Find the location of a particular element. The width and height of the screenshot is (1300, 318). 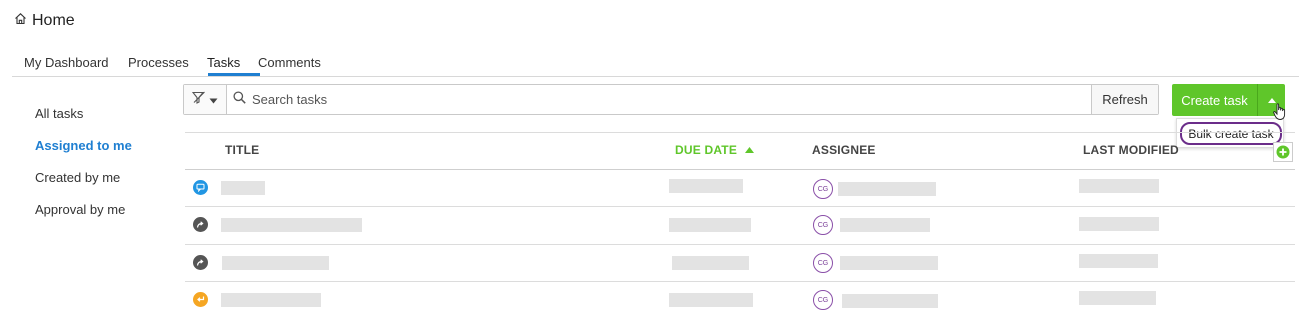

sidebar-item-assigned-to-me: Assigned to me is located at coordinates (83, 145).